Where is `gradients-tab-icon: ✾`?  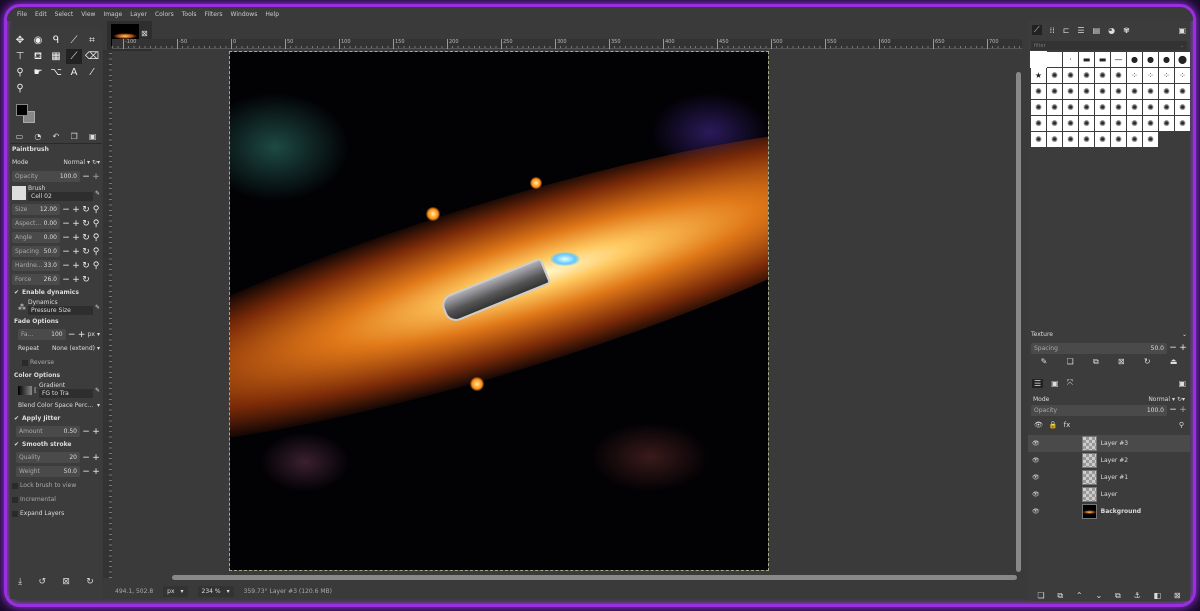 gradients-tab-icon: ✾ is located at coordinates (1126, 30).